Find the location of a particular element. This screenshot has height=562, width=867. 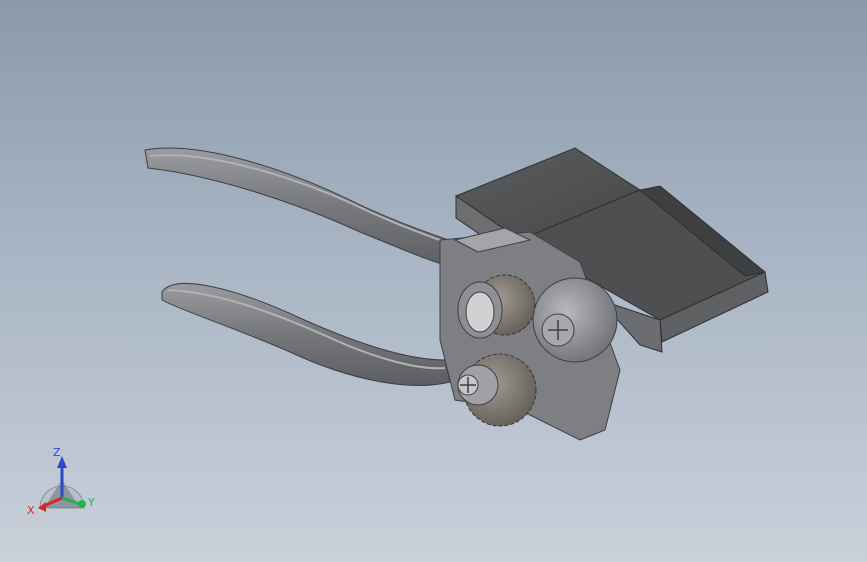

z-axis-label: Z is located at coordinates (57, 452).